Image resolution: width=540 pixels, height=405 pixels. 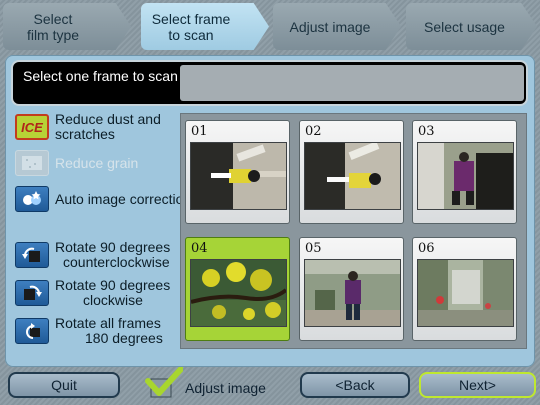 I want to click on rotate-180-button: Rotate all frames 180 degrees, so click(x=89, y=331).